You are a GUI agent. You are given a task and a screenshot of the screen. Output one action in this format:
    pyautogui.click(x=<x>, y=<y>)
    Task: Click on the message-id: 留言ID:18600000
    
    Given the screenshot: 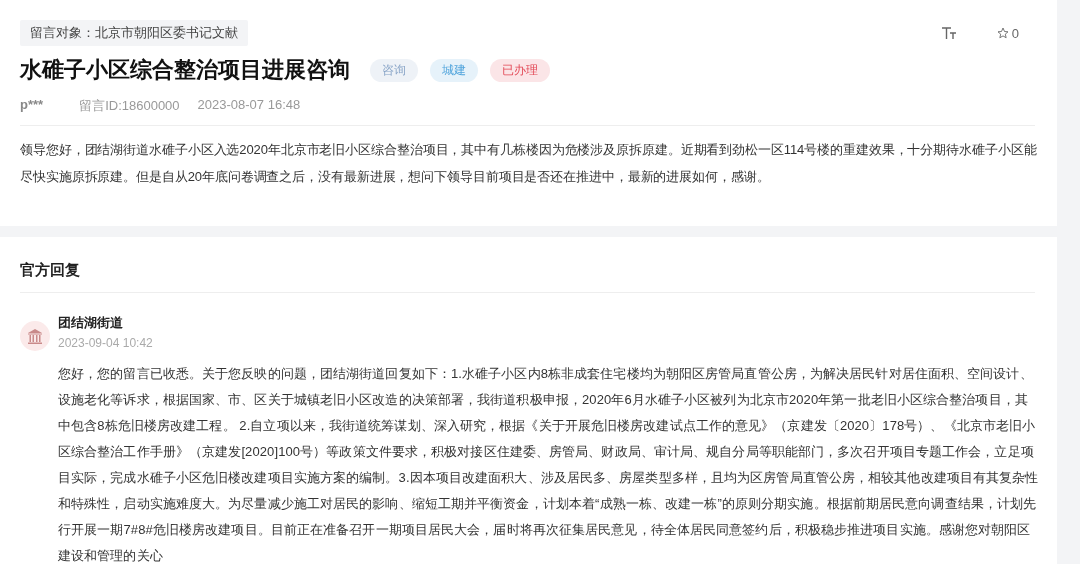 What is the action you would take?
    pyautogui.click(x=129, y=106)
    